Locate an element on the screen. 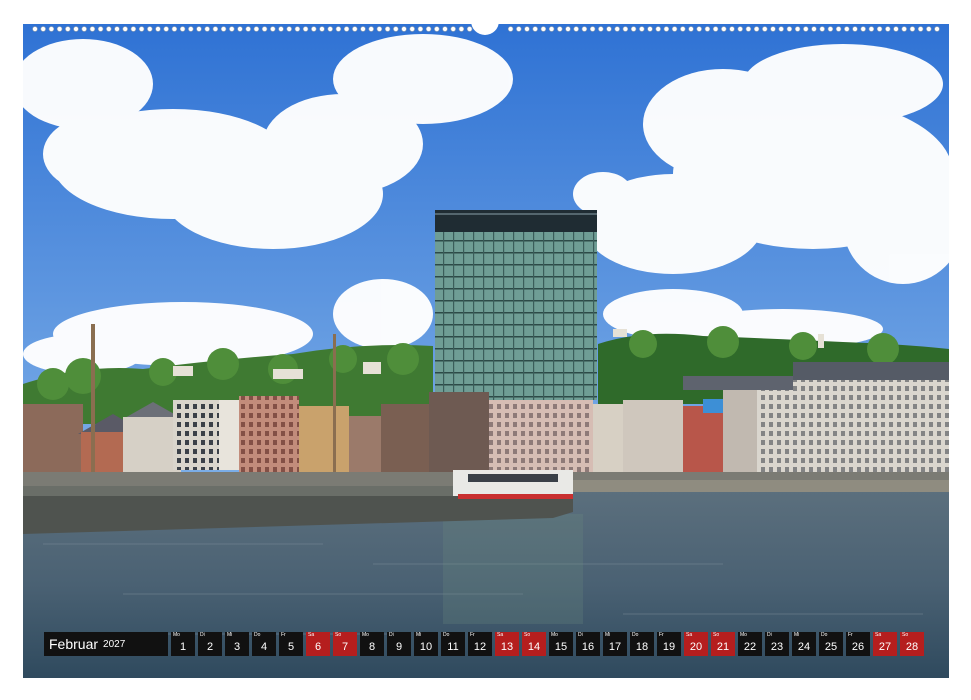  day-number: 9 is located at coordinates (399, 647).